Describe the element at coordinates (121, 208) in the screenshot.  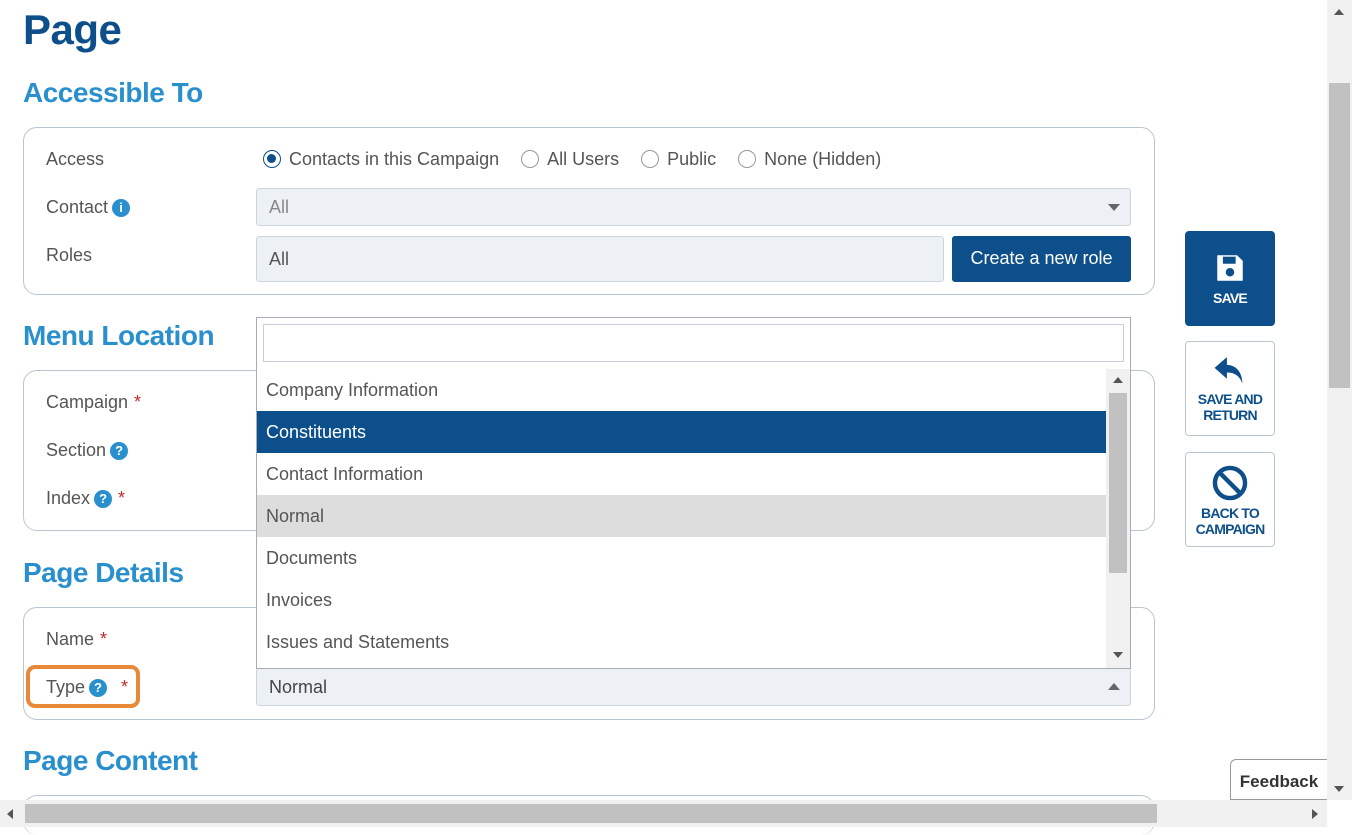
I see `info-icon: i` at that location.